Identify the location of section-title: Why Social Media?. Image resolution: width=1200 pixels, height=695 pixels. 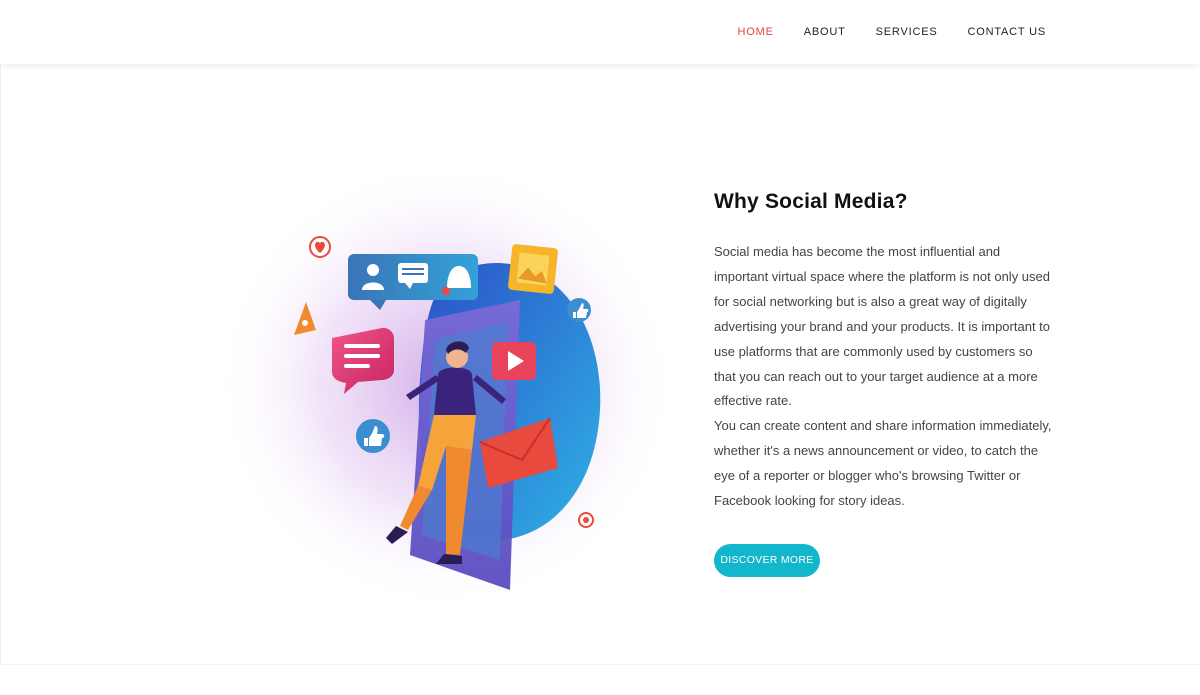
(811, 201).